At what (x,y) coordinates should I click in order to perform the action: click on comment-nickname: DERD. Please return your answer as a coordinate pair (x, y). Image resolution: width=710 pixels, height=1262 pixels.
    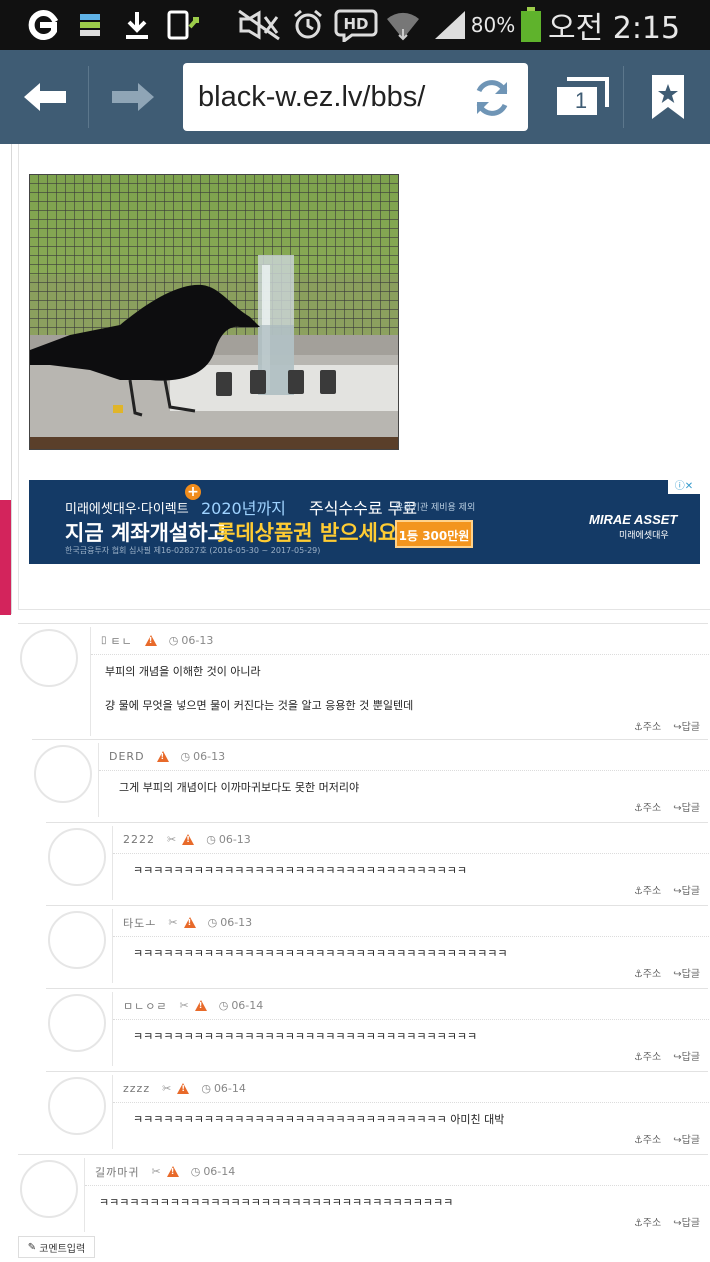
    Looking at the image, I should click on (127, 756).